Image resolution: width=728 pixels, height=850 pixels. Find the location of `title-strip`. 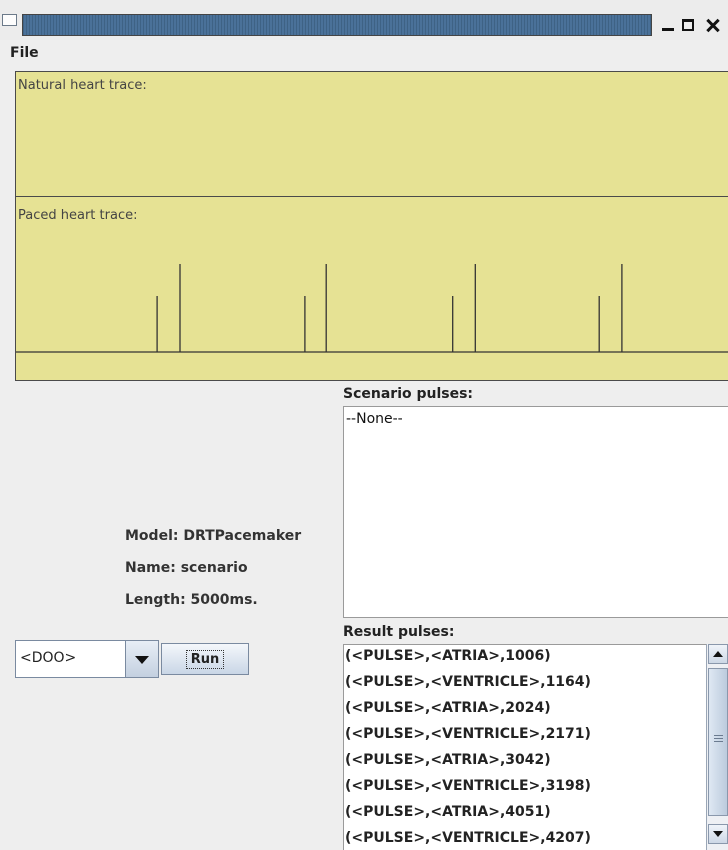

title-strip is located at coordinates (337, 25).